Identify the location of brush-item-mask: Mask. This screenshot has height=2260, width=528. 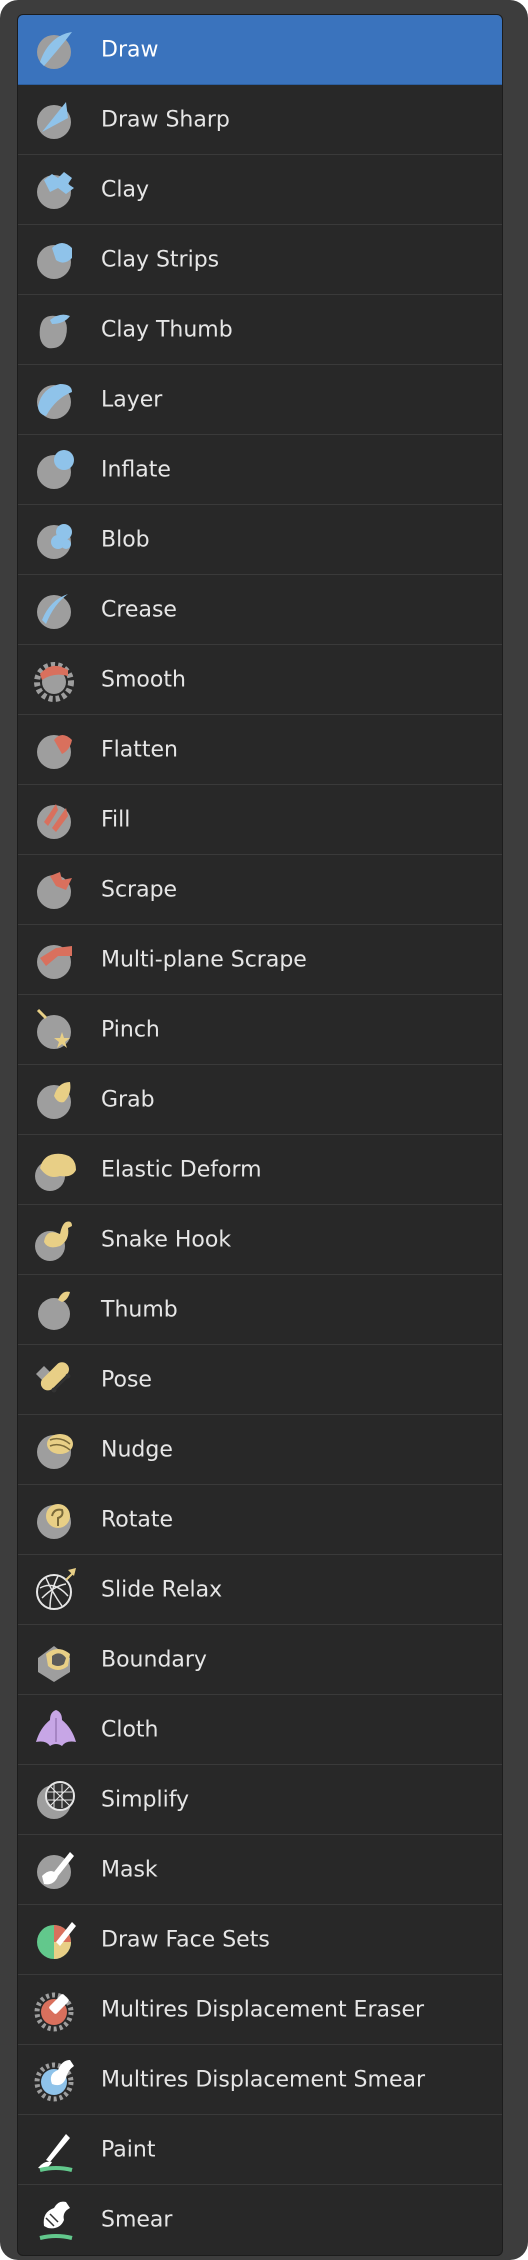
(260, 1870).